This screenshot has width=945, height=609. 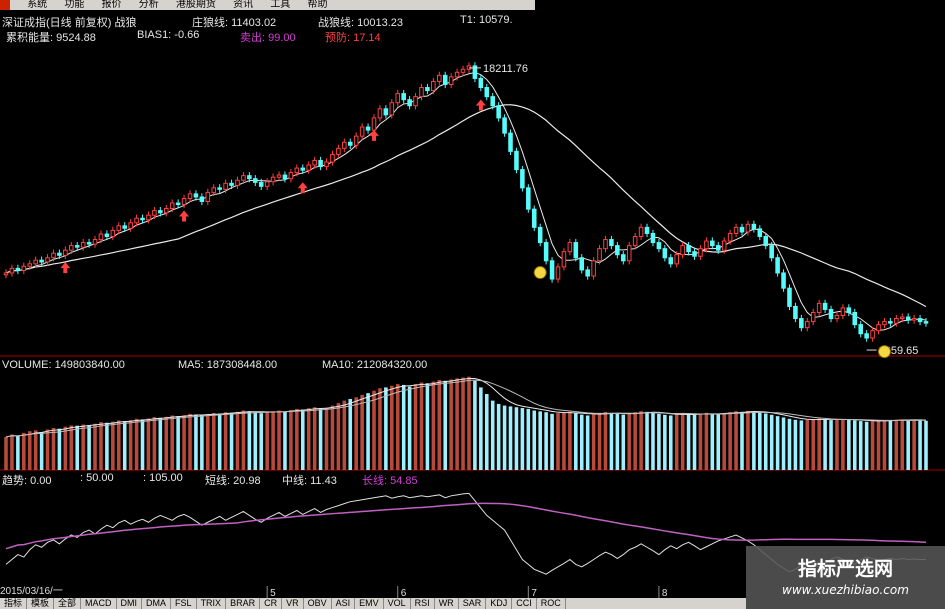 I want to click on tab-5: DMA, so click(x=157, y=603).